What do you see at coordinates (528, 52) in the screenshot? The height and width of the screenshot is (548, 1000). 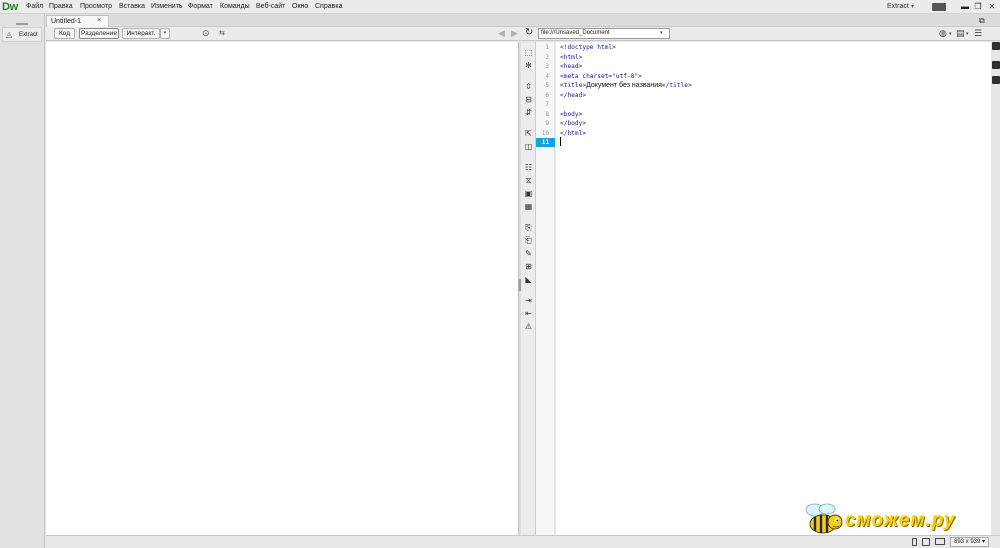 I see `open-documents-icon: ⬚` at bounding box center [528, 52].